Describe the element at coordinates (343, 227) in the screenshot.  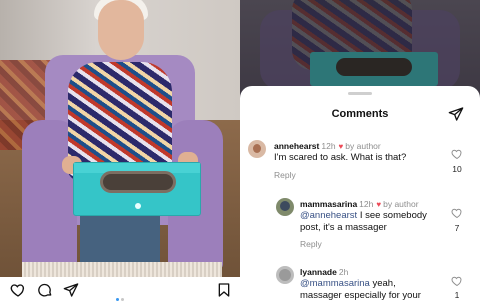
I see `comment-text-line2: post, it's a massager` at that location.